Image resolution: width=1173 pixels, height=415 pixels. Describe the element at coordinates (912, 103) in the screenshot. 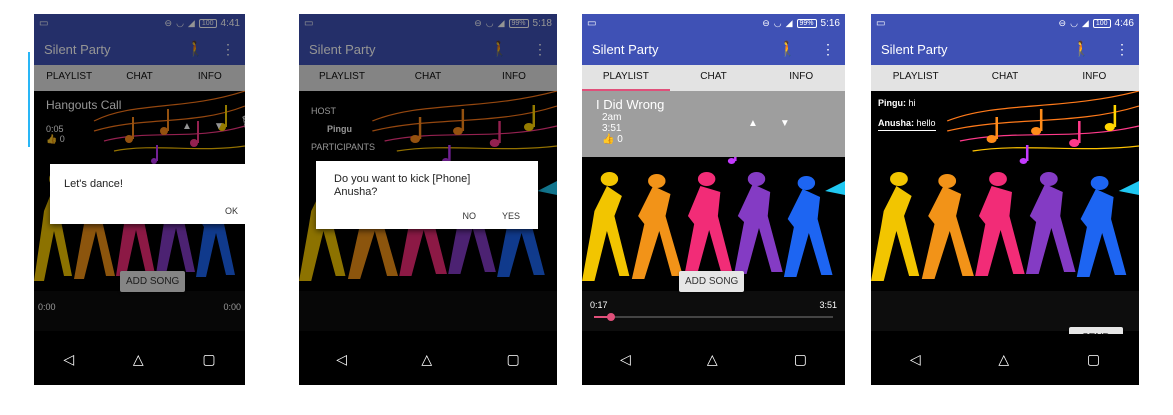

I see `chat-text: hi` at that location.